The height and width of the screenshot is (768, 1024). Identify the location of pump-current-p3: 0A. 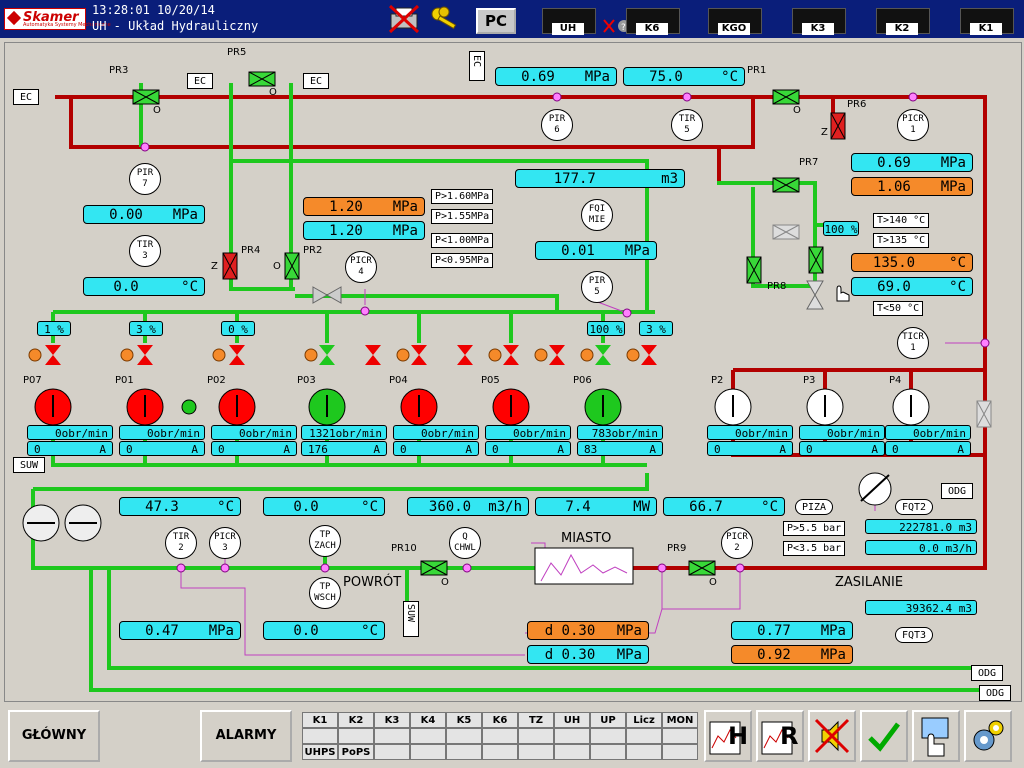
(842, 448).